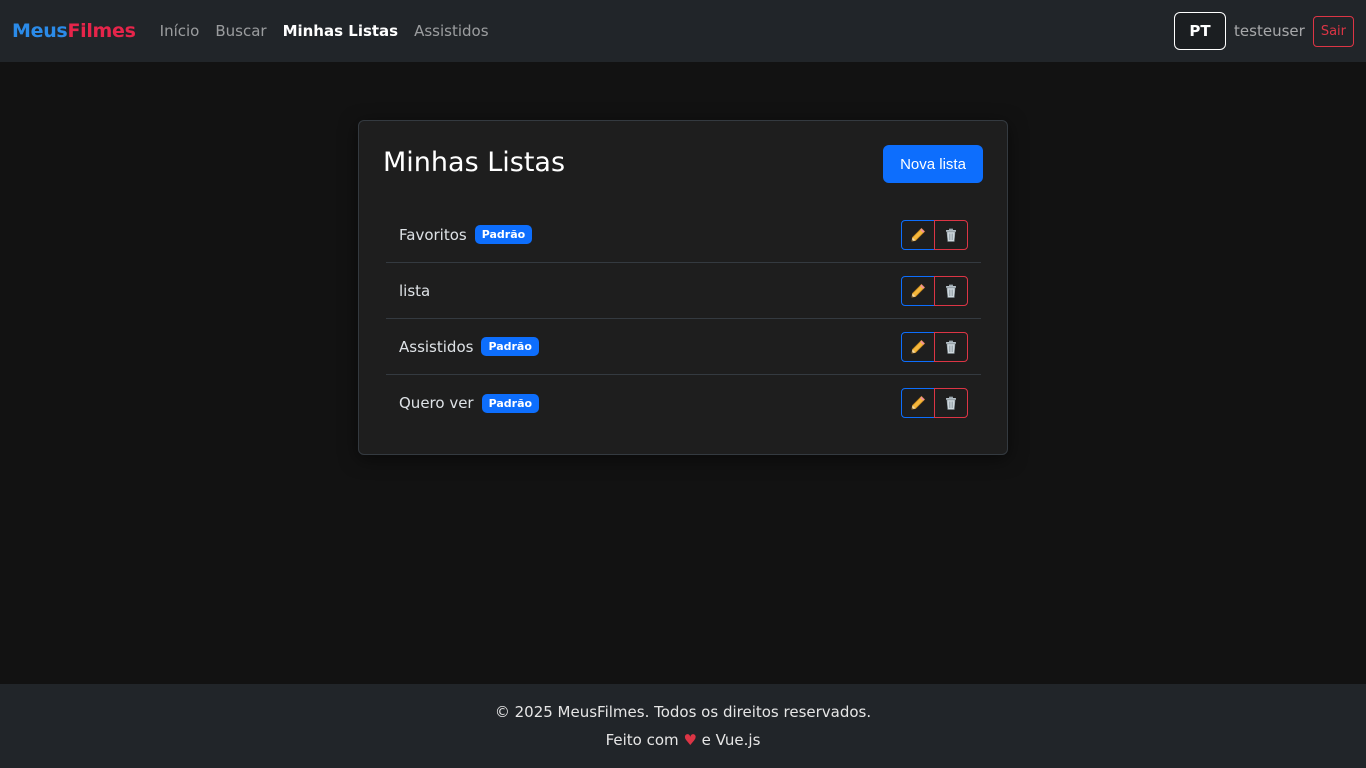 Image resolution: width=1366 pixels, height=768 pixels. What do you see at coordinates (184, 31) in the screenshot?
I see `nav-link-inicio: Início` at bounding box center [184, 31].